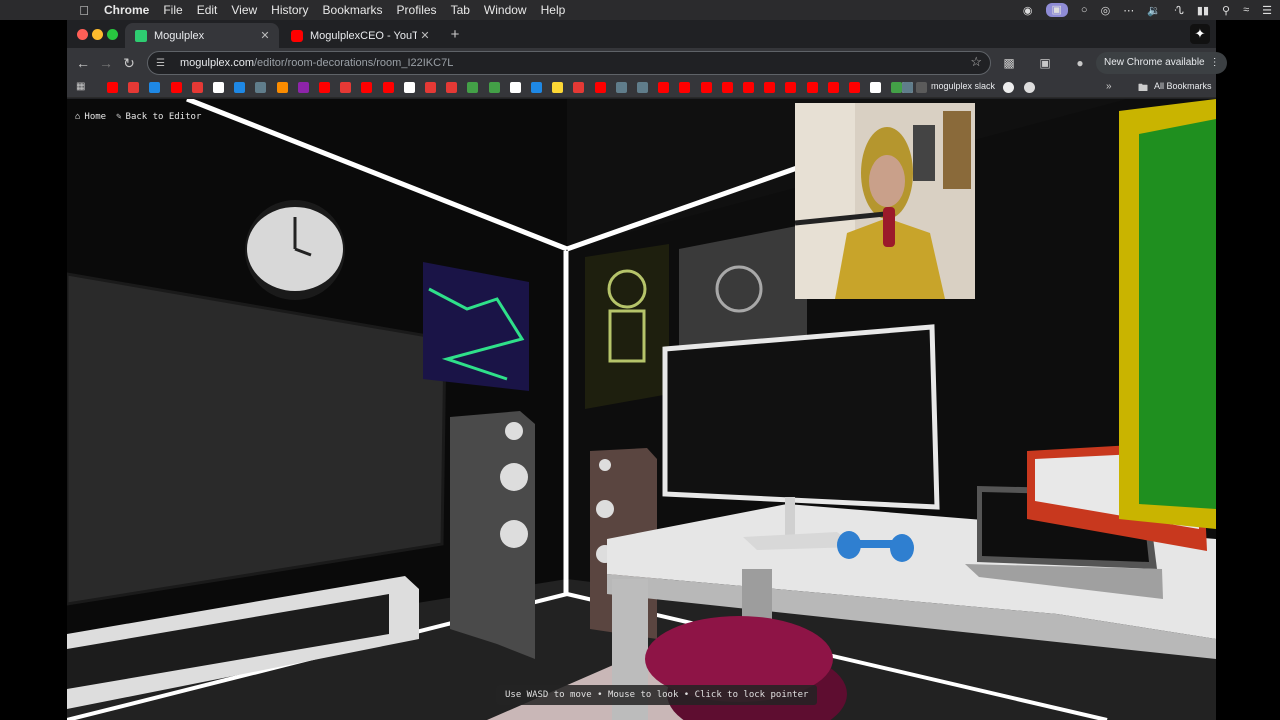 This screenshot has height=720, width=1280. What do you see at coordinates (455, 35) in the screenshot?
I see `new-tab-plus-icon: +` at bounding box center [455, 35].